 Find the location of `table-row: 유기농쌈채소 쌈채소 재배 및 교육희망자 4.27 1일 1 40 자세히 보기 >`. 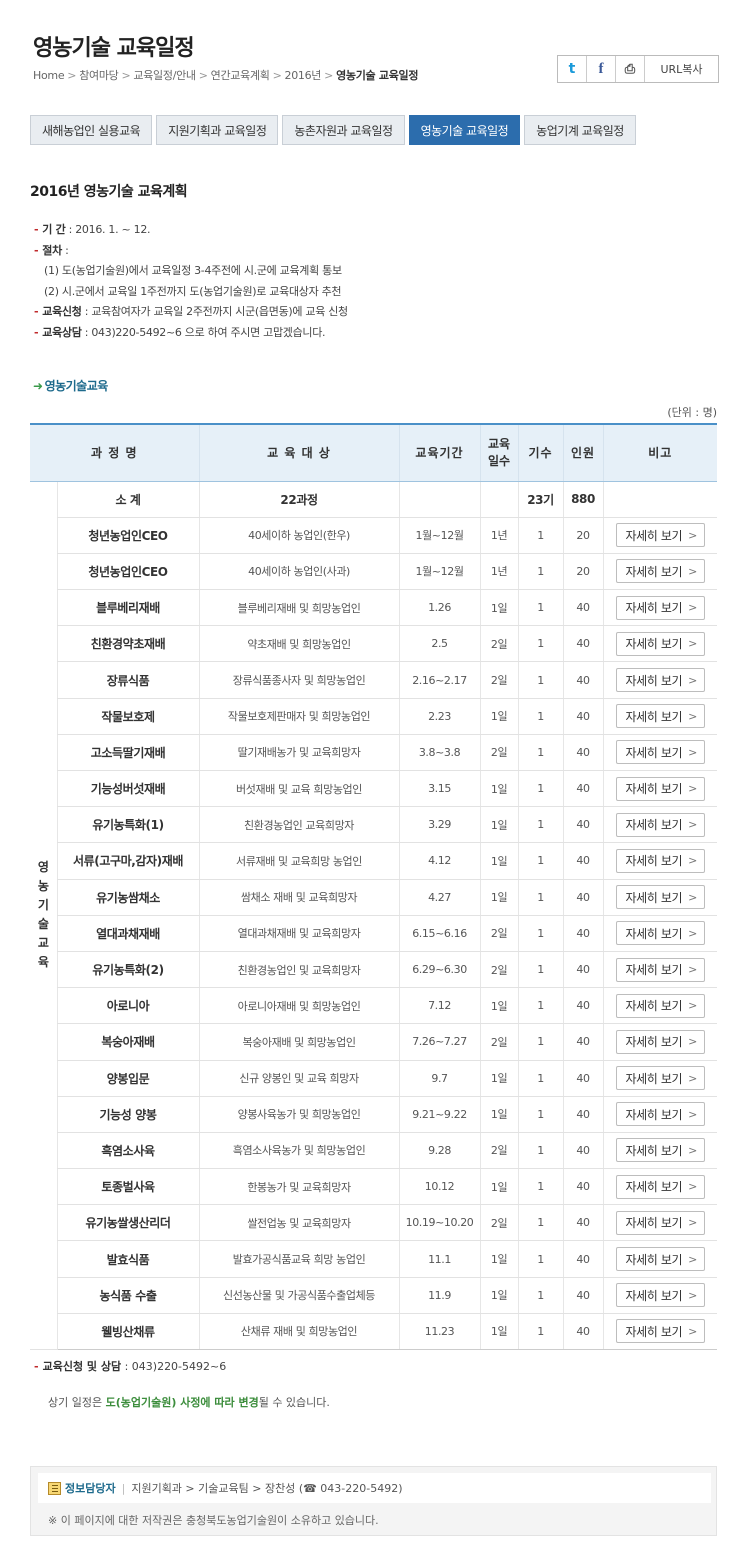

table-row: 유기농쌈채소 쌈채소 재배 및 교육희망자 4.27 1일 1 40 자세히 보기 > is located at coordinates (374, 897).